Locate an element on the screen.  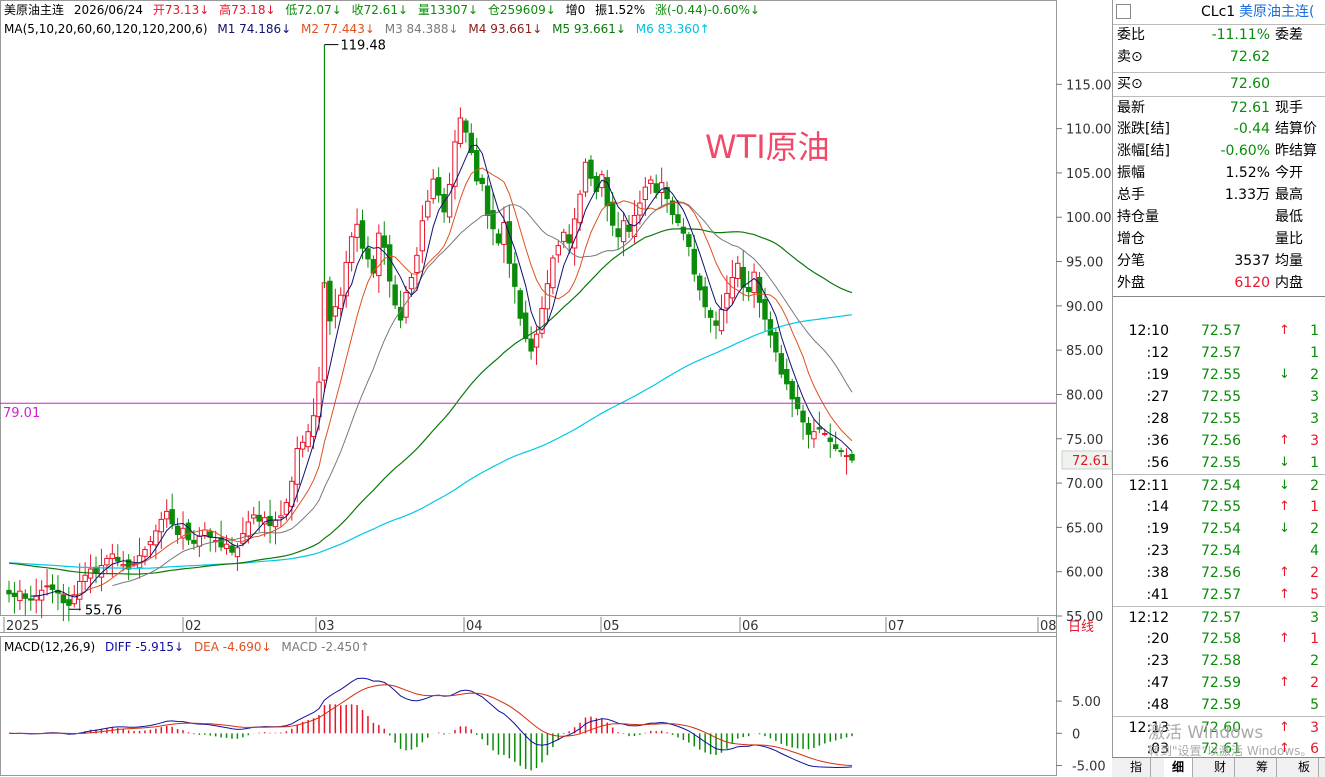
field-label: 买⊙ is located at coordinates (1130, 84).